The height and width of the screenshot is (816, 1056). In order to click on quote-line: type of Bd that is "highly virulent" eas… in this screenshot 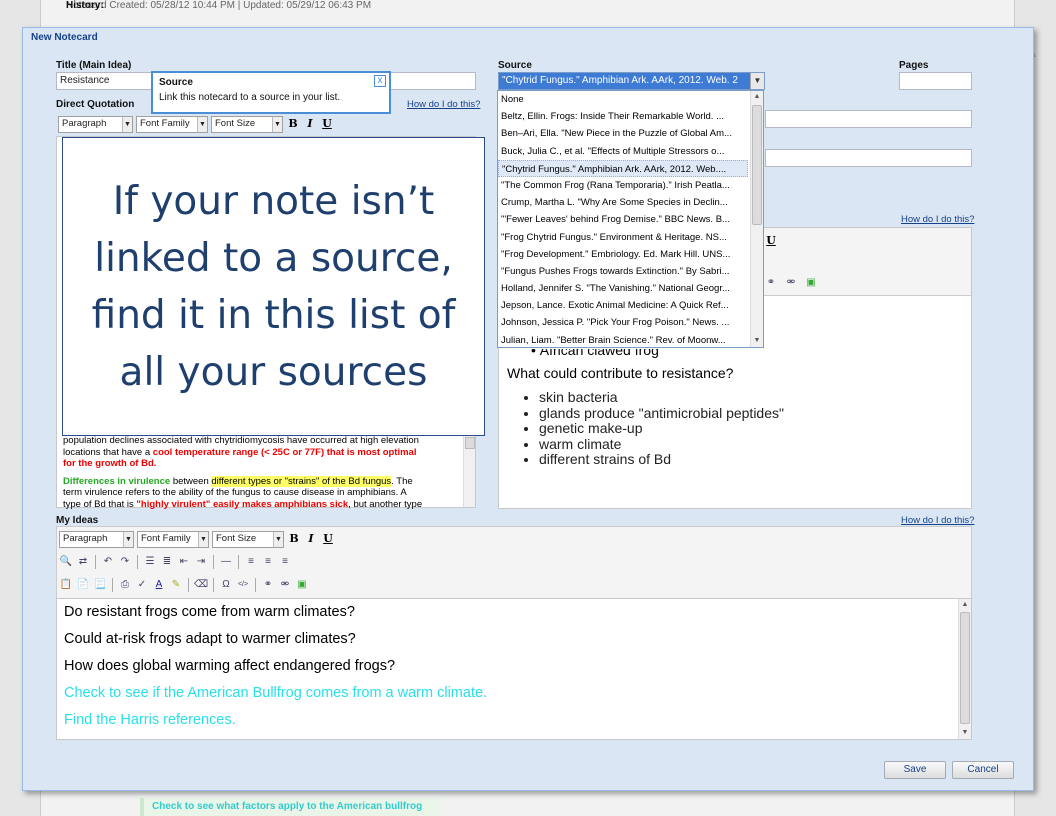, I will do `click(243, 504)`.